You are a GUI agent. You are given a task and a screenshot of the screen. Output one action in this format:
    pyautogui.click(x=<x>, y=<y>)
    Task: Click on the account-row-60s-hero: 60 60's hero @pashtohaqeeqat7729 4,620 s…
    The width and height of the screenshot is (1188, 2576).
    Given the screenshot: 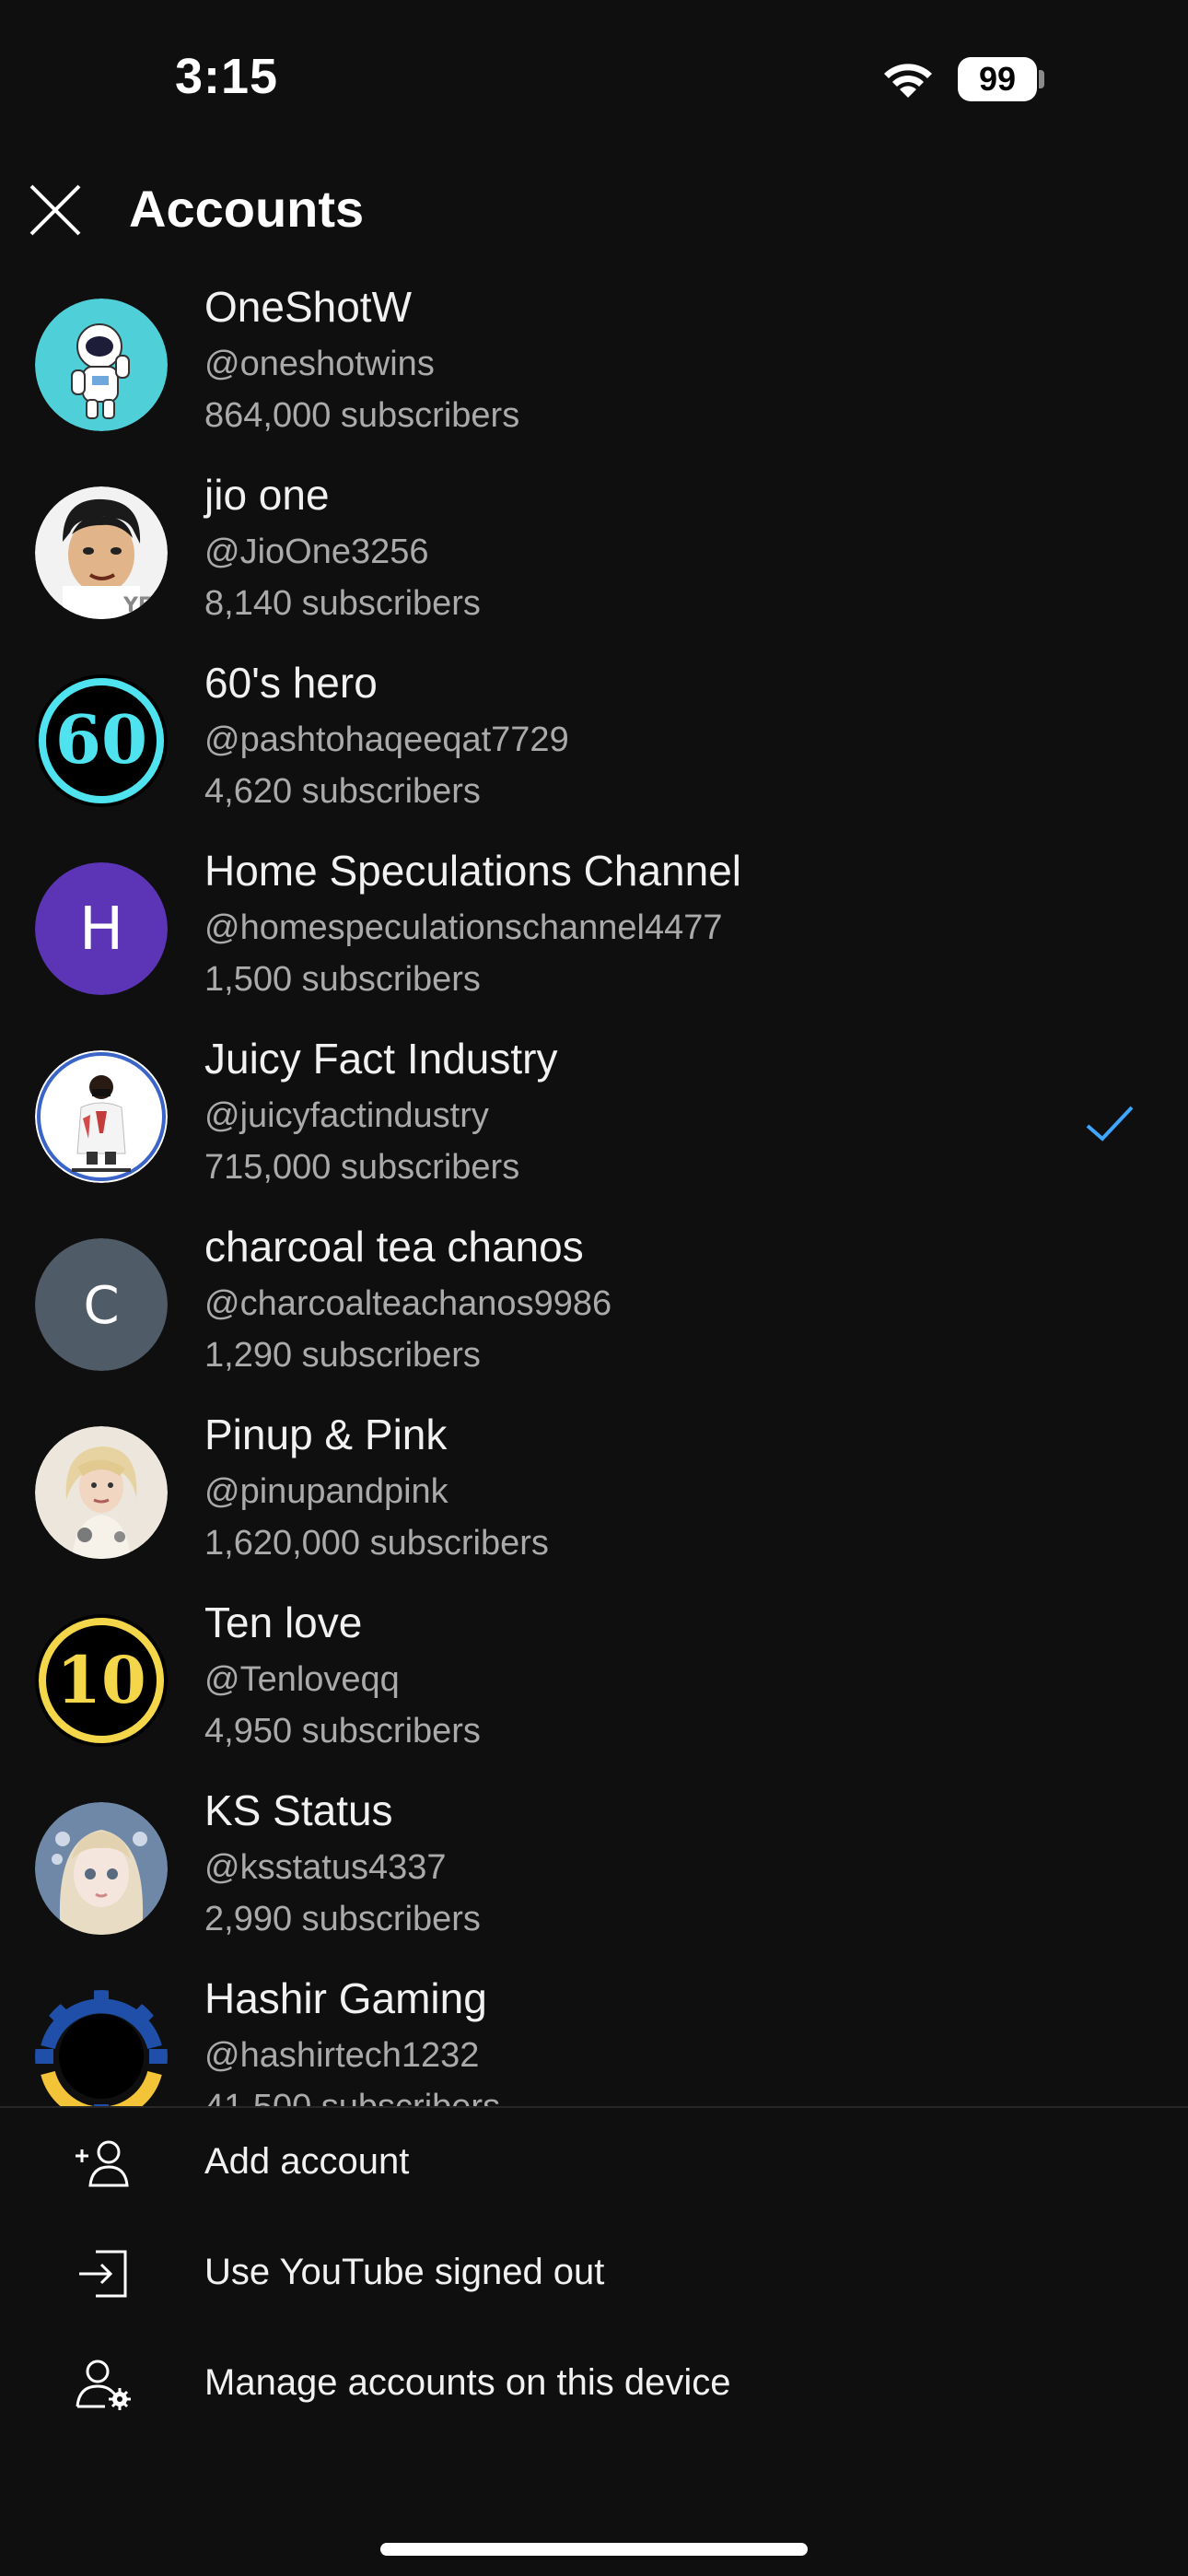 What is the action you would take?
    pyautogui.click(x=594, y=746)
    